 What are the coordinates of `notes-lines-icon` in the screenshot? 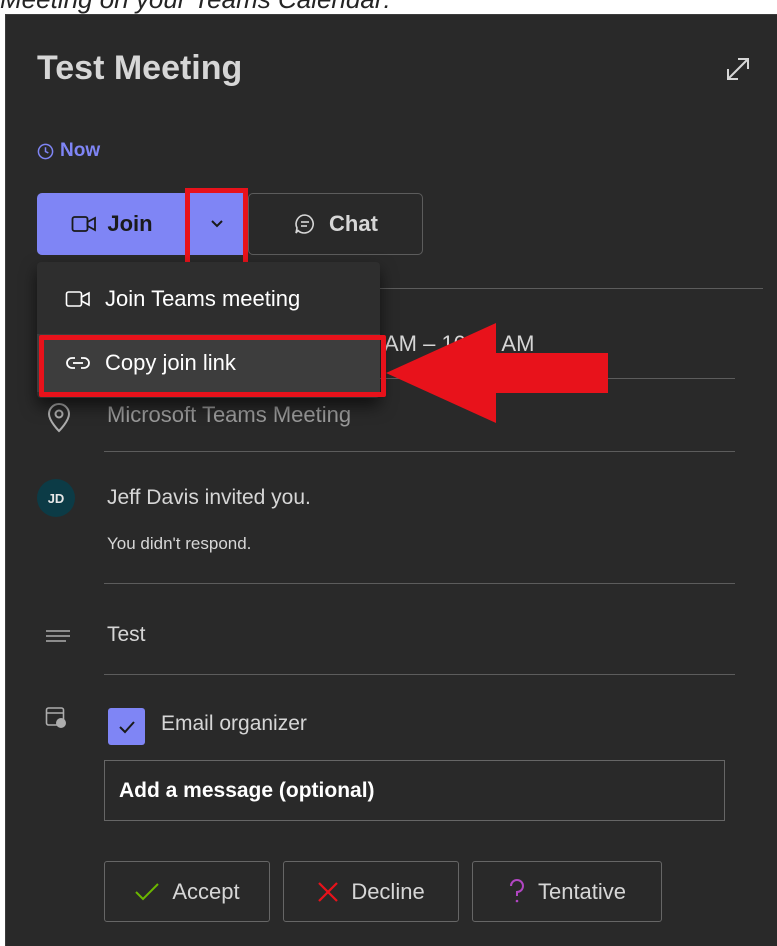 It's located at (58, 636).